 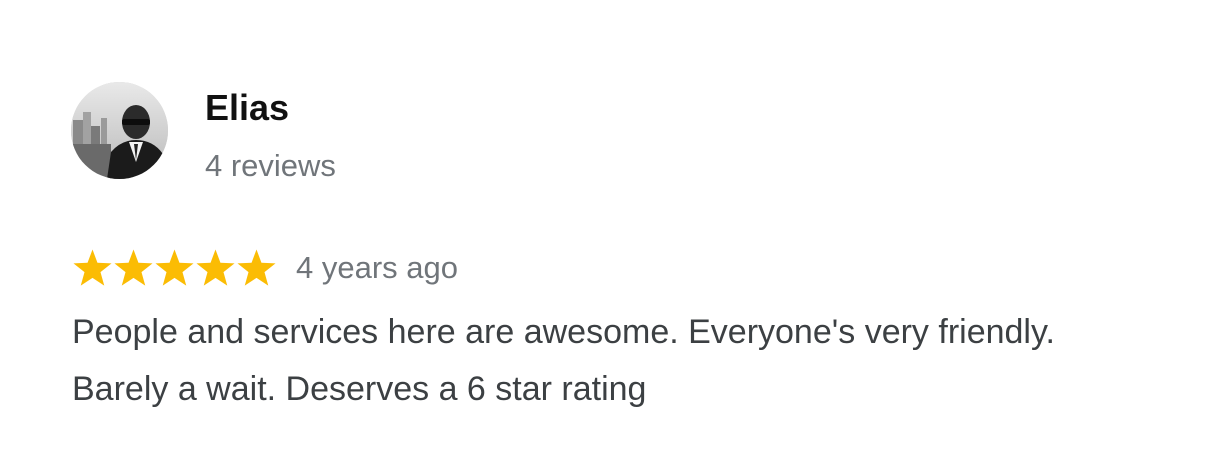 I want to click on review-count: 4 reviews, so click(x=270, y=165).